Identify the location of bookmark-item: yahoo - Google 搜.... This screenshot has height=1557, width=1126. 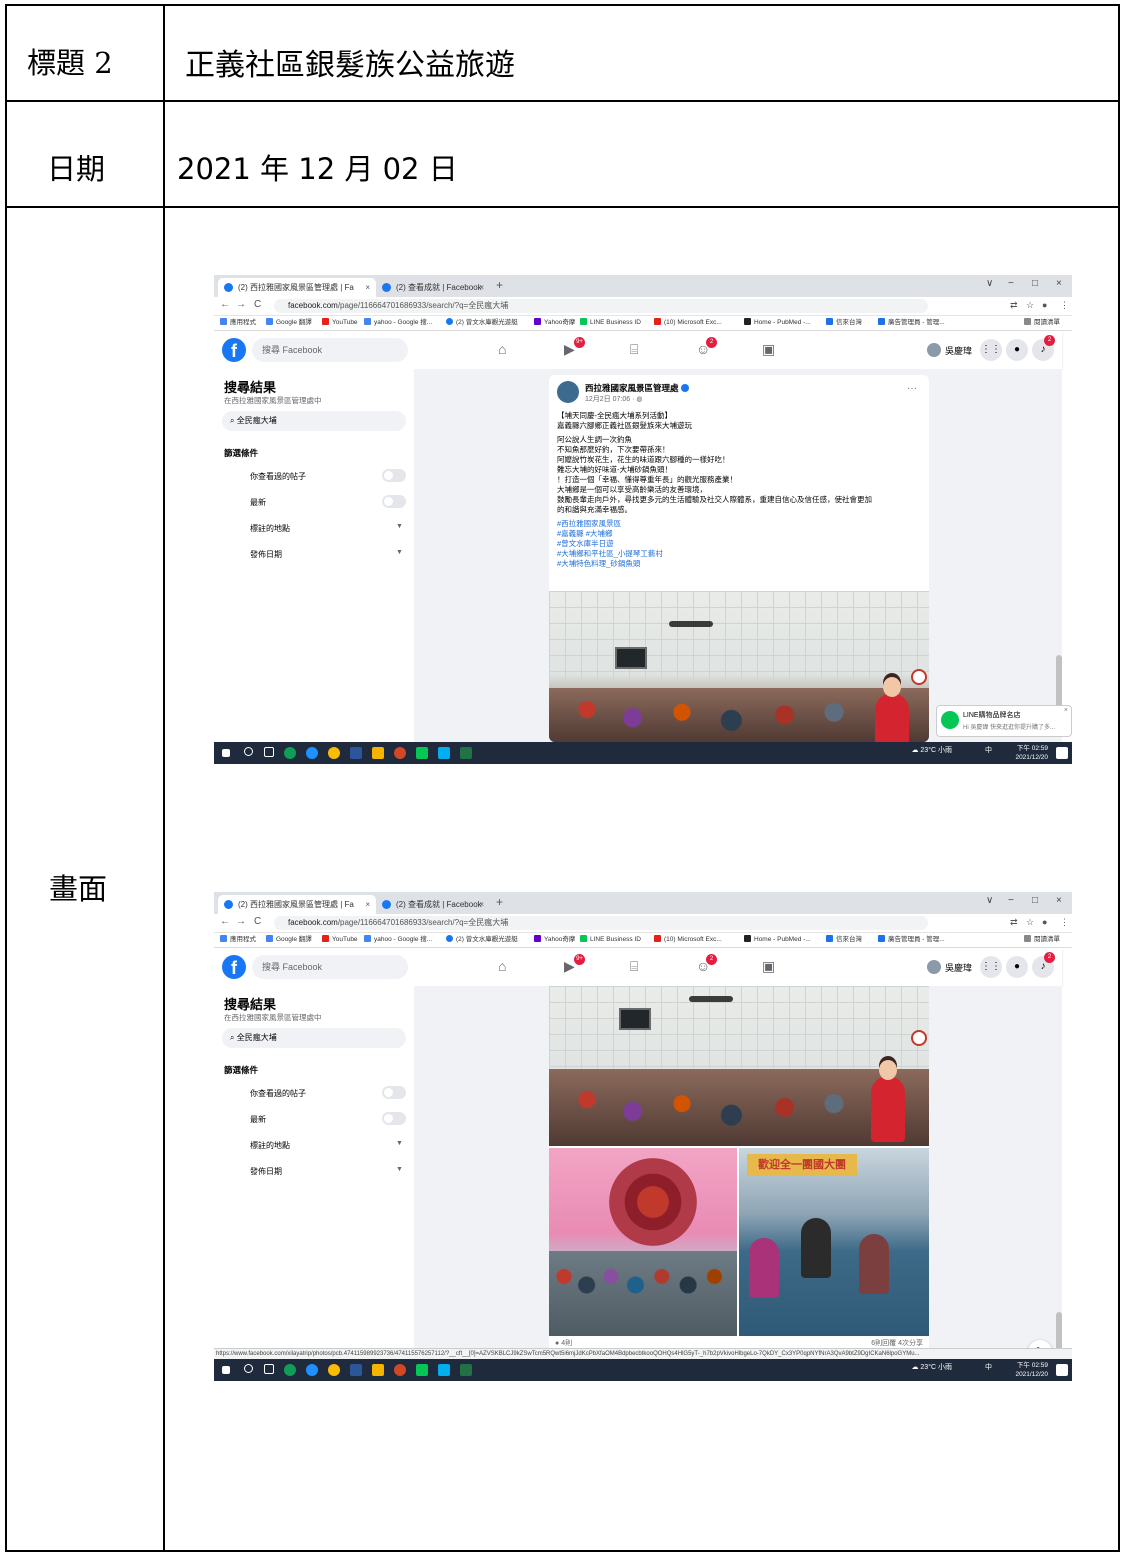
(398, 323).